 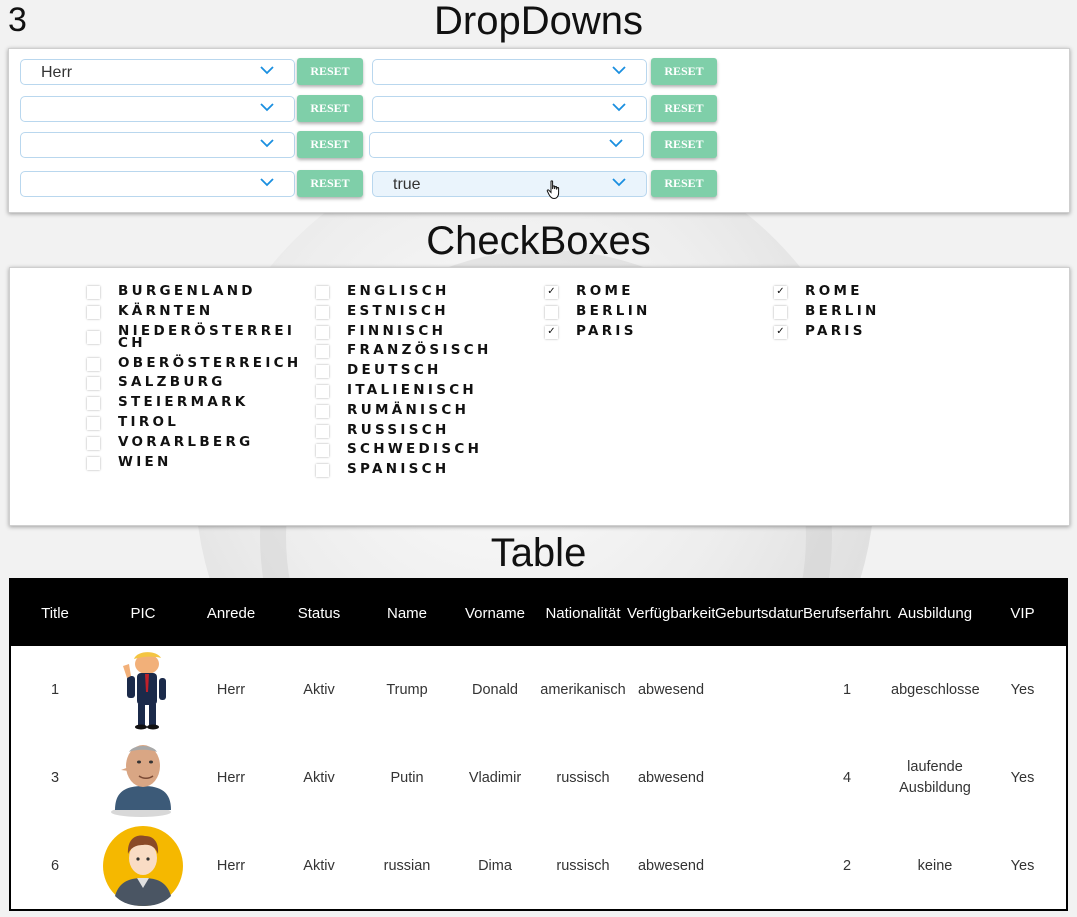 What do you see at coordinates (495, 778) in the screenshot?
I see `cell-vorname: Vladimir` at bounding box center [495, 778].